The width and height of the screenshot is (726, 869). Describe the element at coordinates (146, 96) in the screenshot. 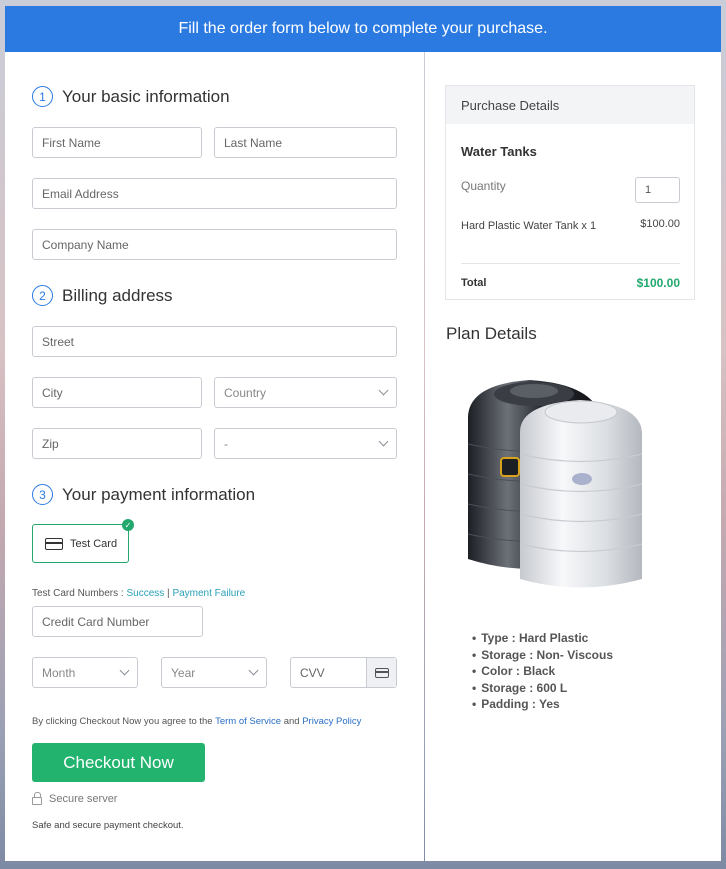

I see `basic-info-title: Your basic information` at that location.